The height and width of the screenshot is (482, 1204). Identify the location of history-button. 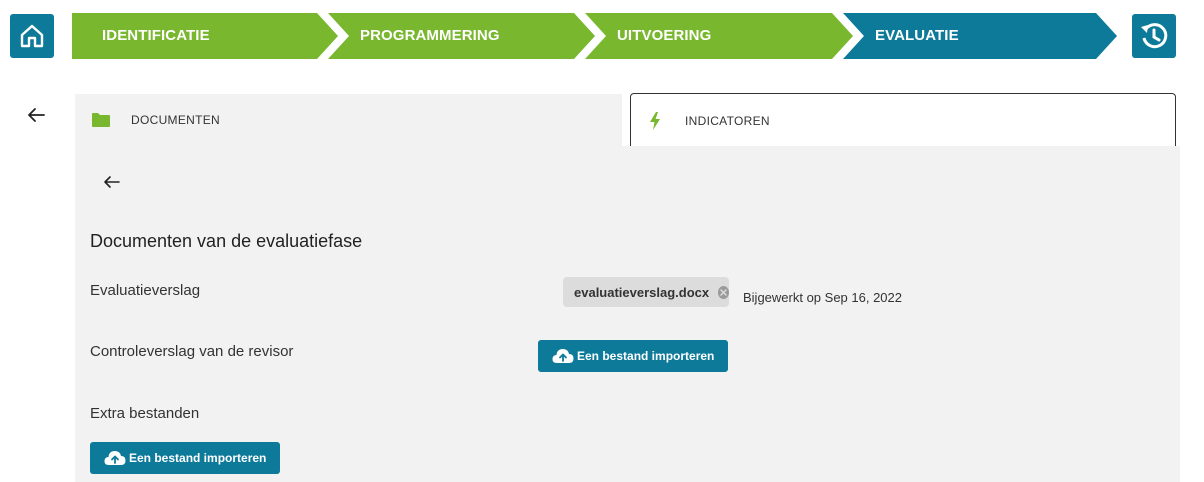
(1154, 36).